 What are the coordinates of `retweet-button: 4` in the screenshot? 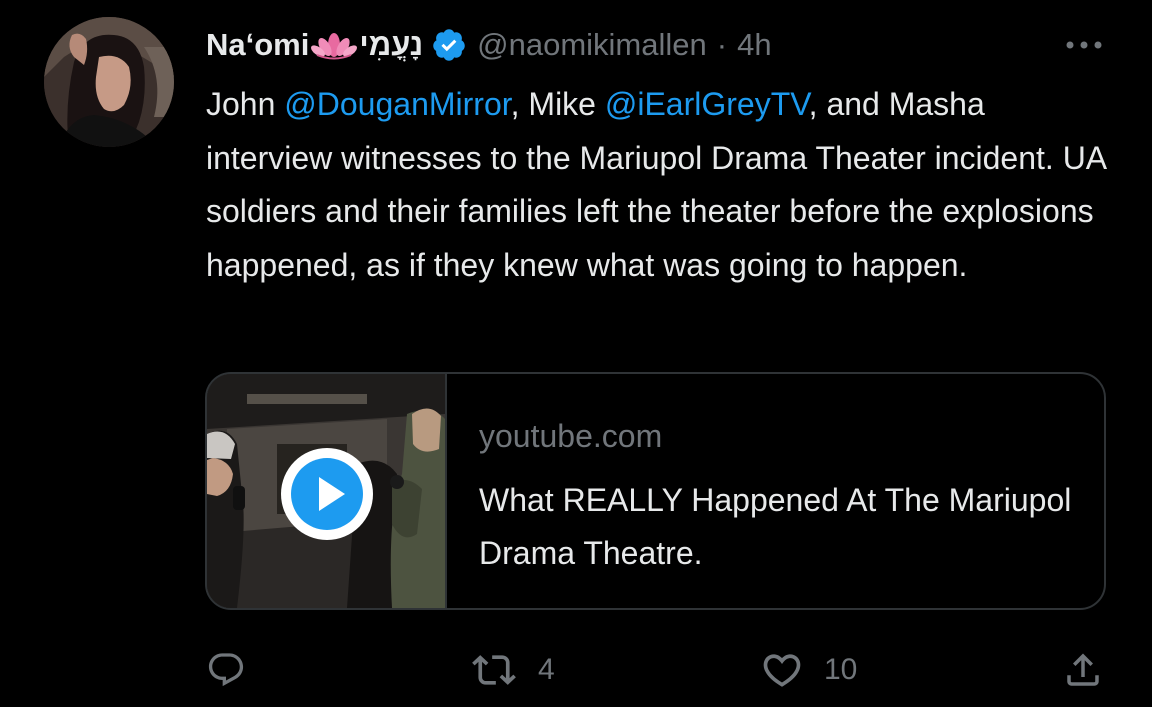 It's located at (512, 670).